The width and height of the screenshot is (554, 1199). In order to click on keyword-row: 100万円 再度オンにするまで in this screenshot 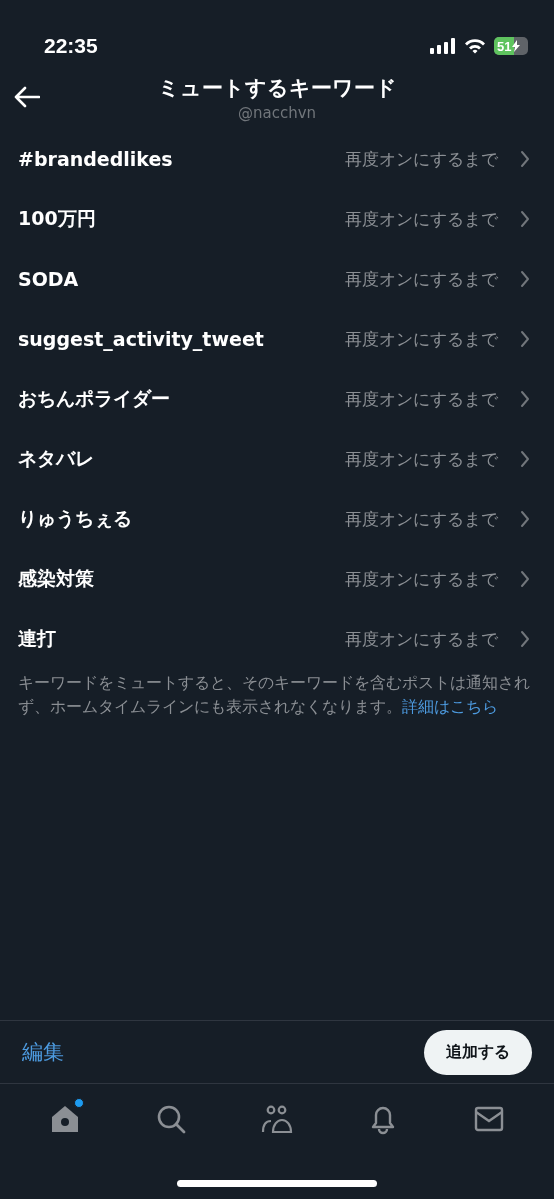, I will do `click(277, 219)`.